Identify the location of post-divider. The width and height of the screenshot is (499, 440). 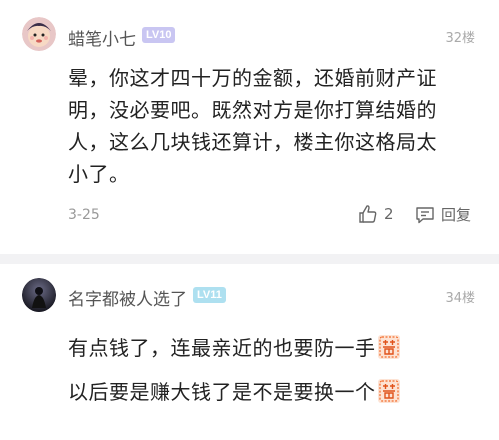
(249, 259).